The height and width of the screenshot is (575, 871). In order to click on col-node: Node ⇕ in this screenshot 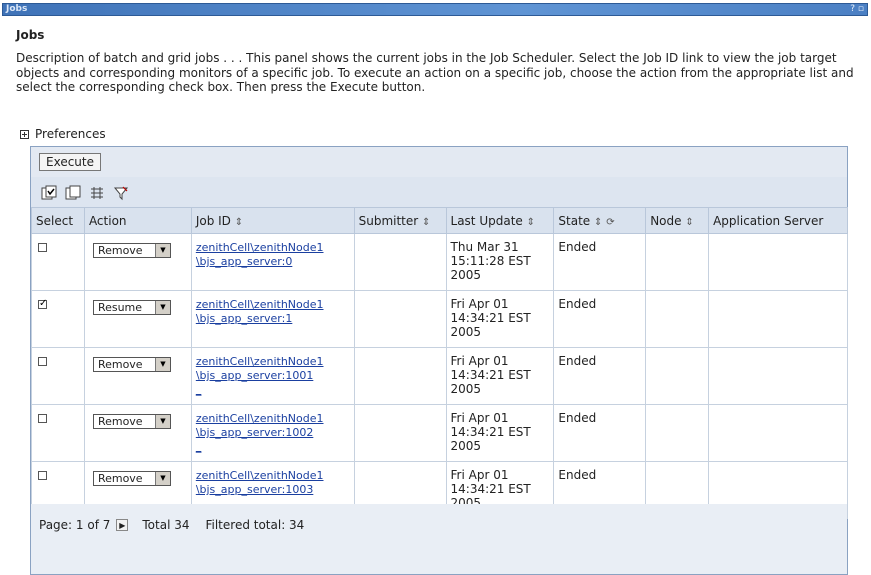, I will do `click(677, 220)`.